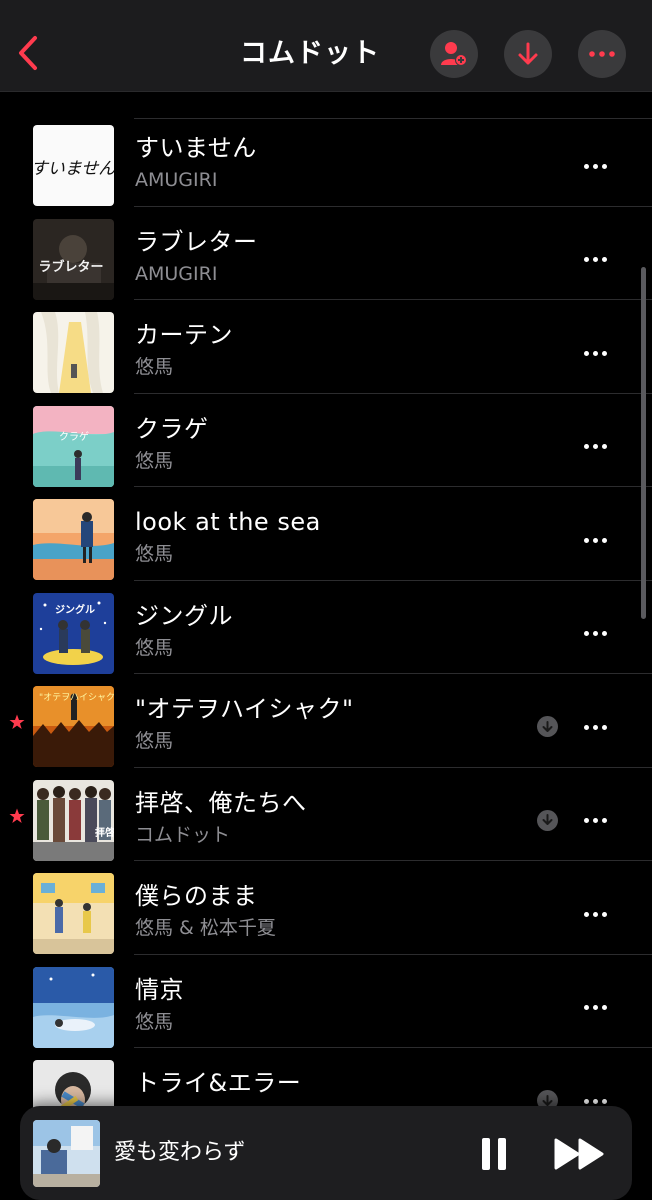 The width and height of the screenshot is (652, 1200). I want to click on person-add-icon, so click(454, 54).